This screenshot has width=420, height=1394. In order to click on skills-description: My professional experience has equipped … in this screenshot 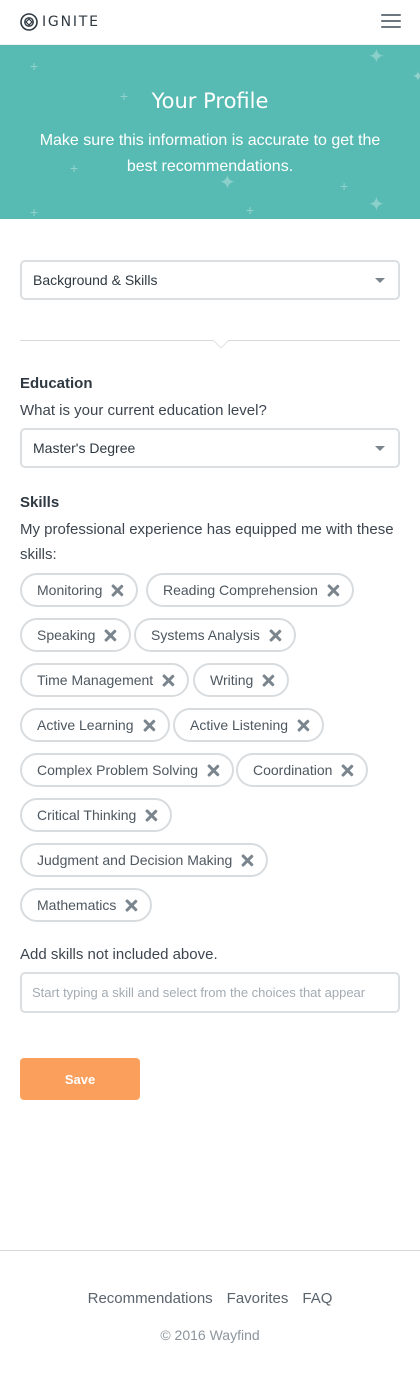, I will do `click(207, 542)`.